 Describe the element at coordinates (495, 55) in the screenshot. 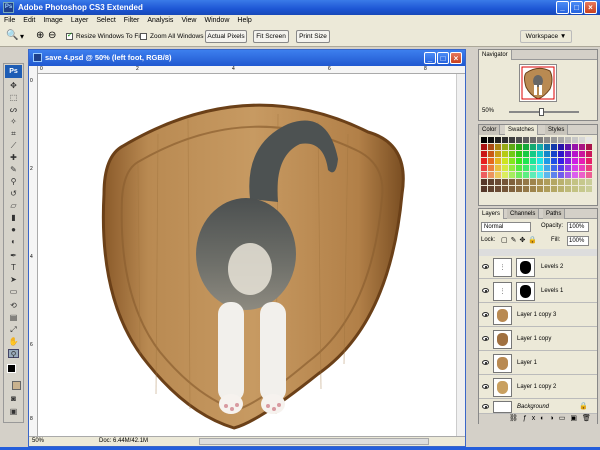

I see `tab-navigator: Navigator` at that location.